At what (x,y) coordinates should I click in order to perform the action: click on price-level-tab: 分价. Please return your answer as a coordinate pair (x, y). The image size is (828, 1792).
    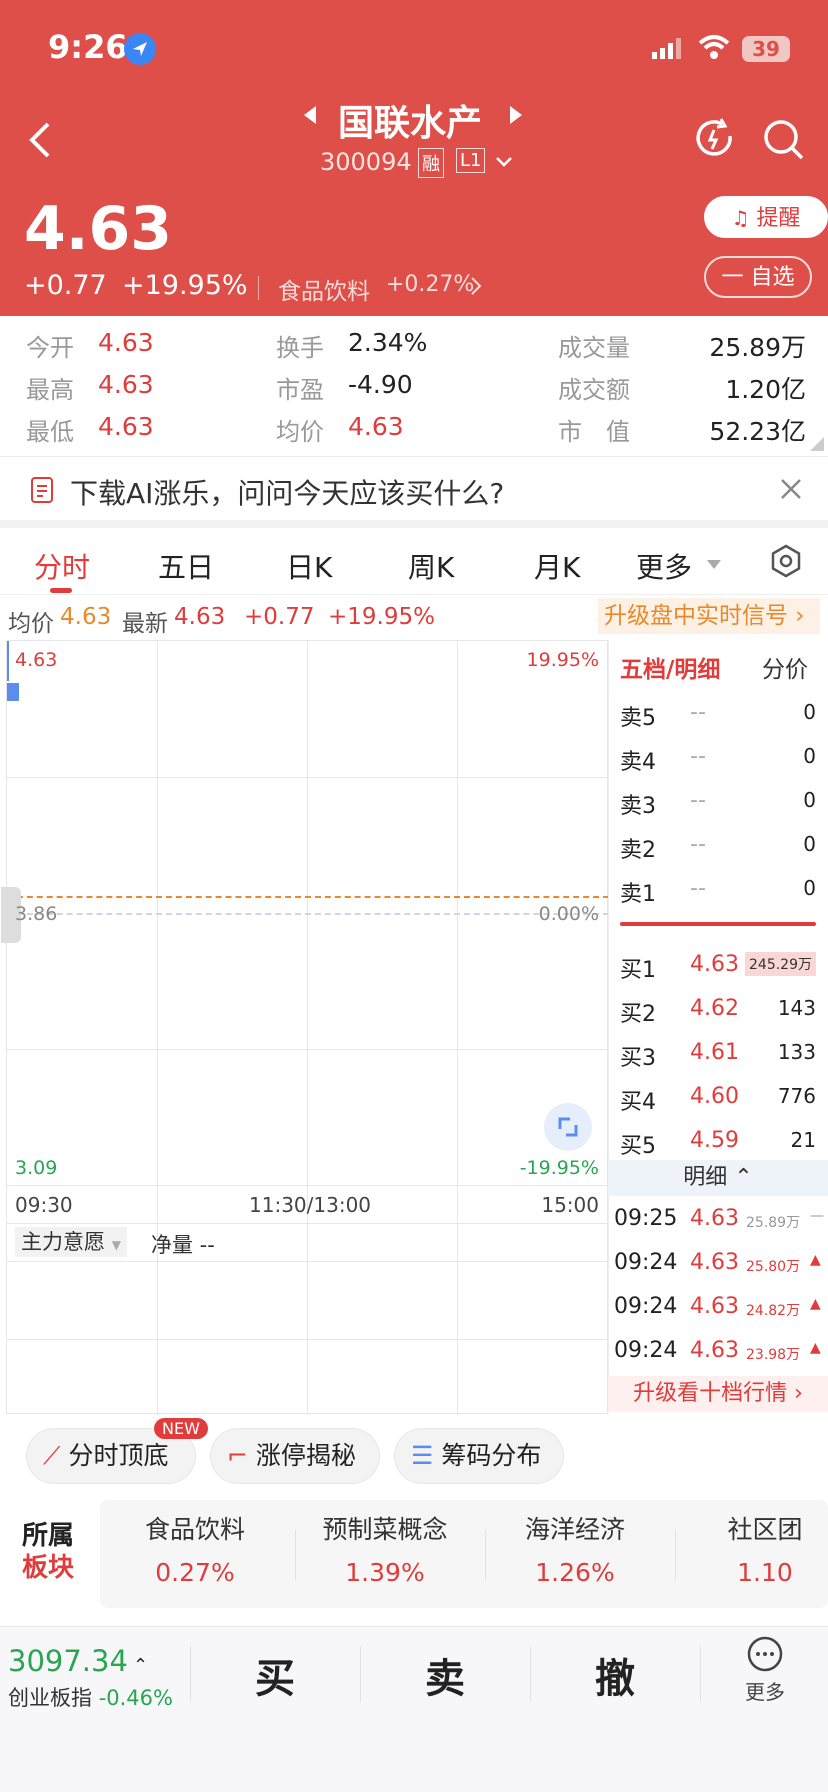
    Looking at the image, I should click on (785, 667).